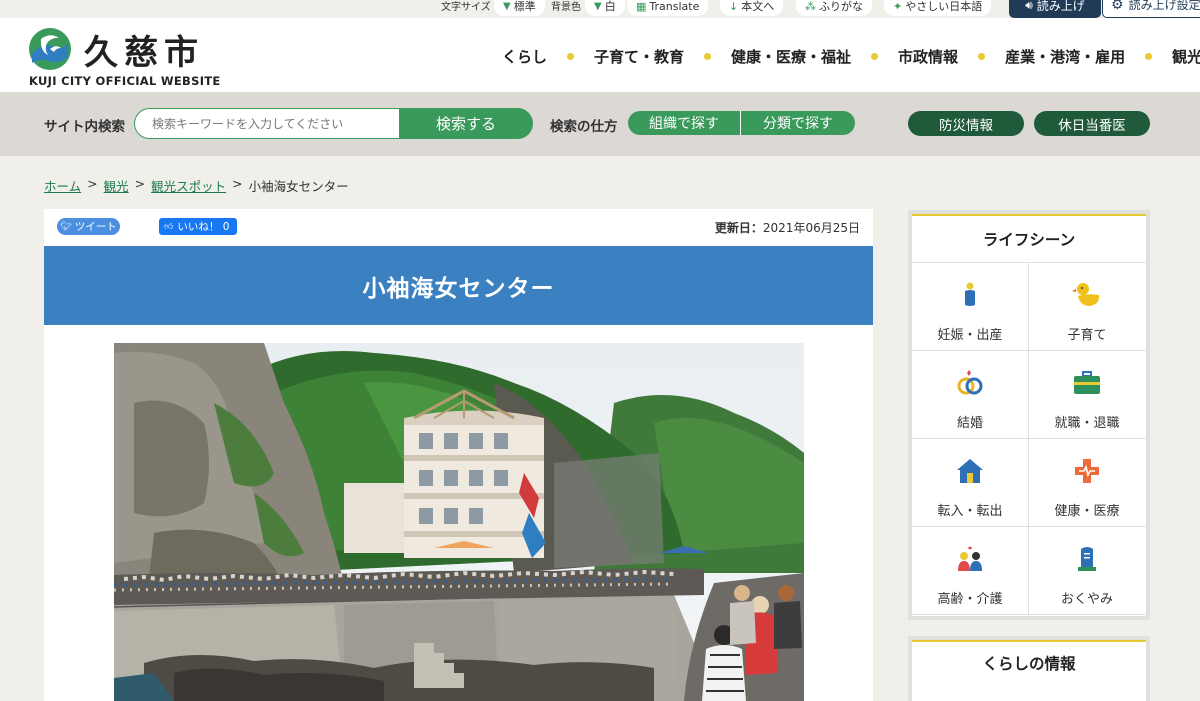  I want to click on global-nav: くらし 子育て・教育 健康・医療・福祉 市政情報 産業・港湾・雇用 観光, so click(851, 56).